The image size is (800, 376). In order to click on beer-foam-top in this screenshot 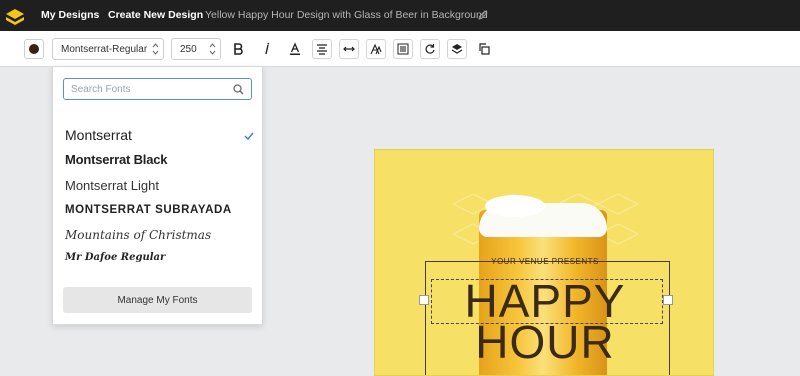, I will do `click(515, 206)`.